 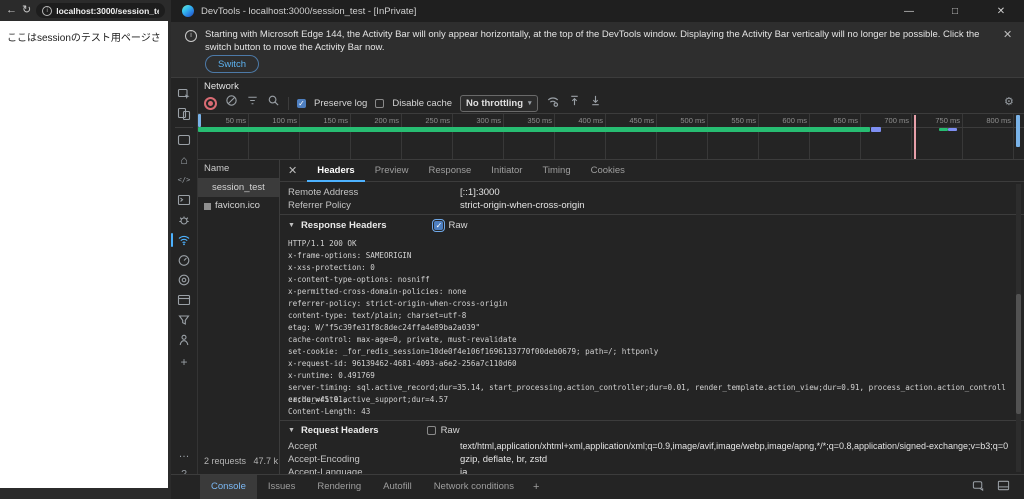 I want to click on close-details-icon: ✕, so click(x=292, y=170).